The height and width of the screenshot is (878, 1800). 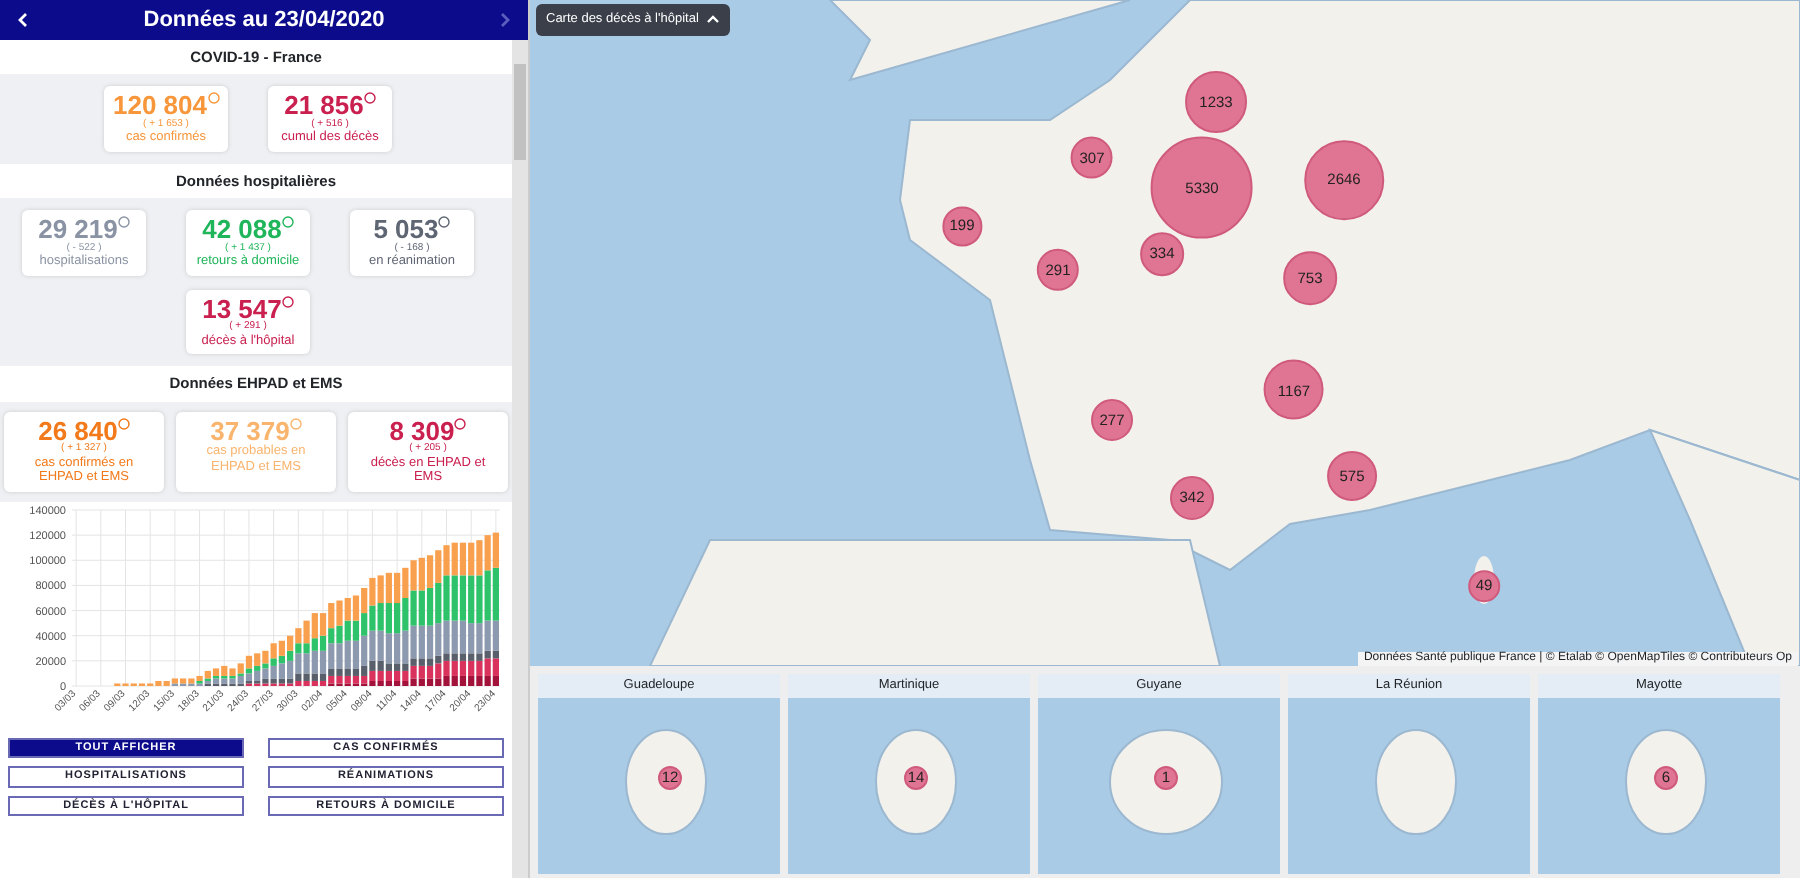 What do you see at coordinates (264, 20) in the screenshot?
I see `header-title: Données au 23/04/2020` at bounding box center [264, 20].